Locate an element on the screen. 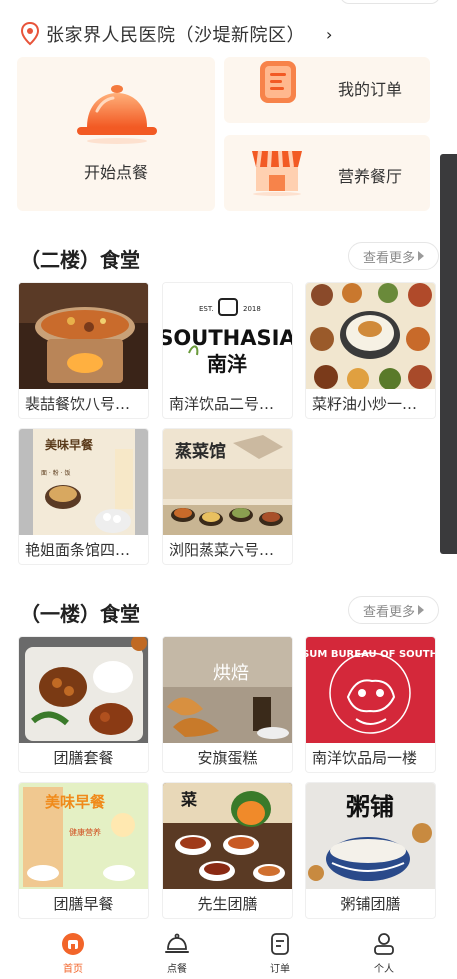 The width and height of the screenshot is (457, 979). location-pin-icon is located at coordinates (30, 34).